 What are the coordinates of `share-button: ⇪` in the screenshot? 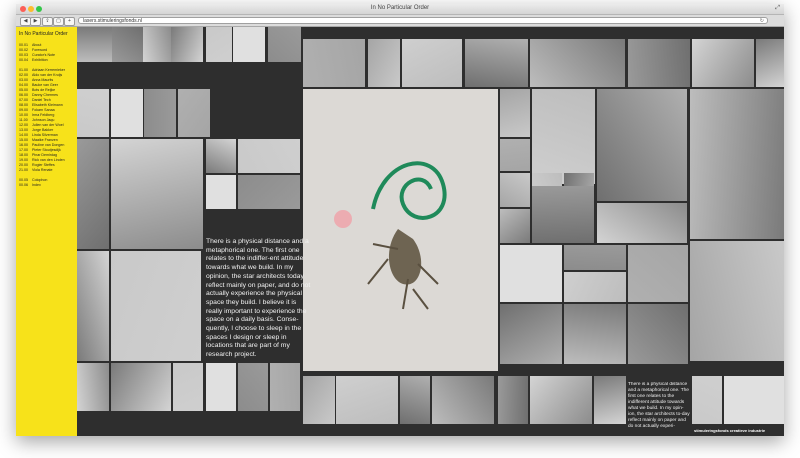 It's located at (47, 21).